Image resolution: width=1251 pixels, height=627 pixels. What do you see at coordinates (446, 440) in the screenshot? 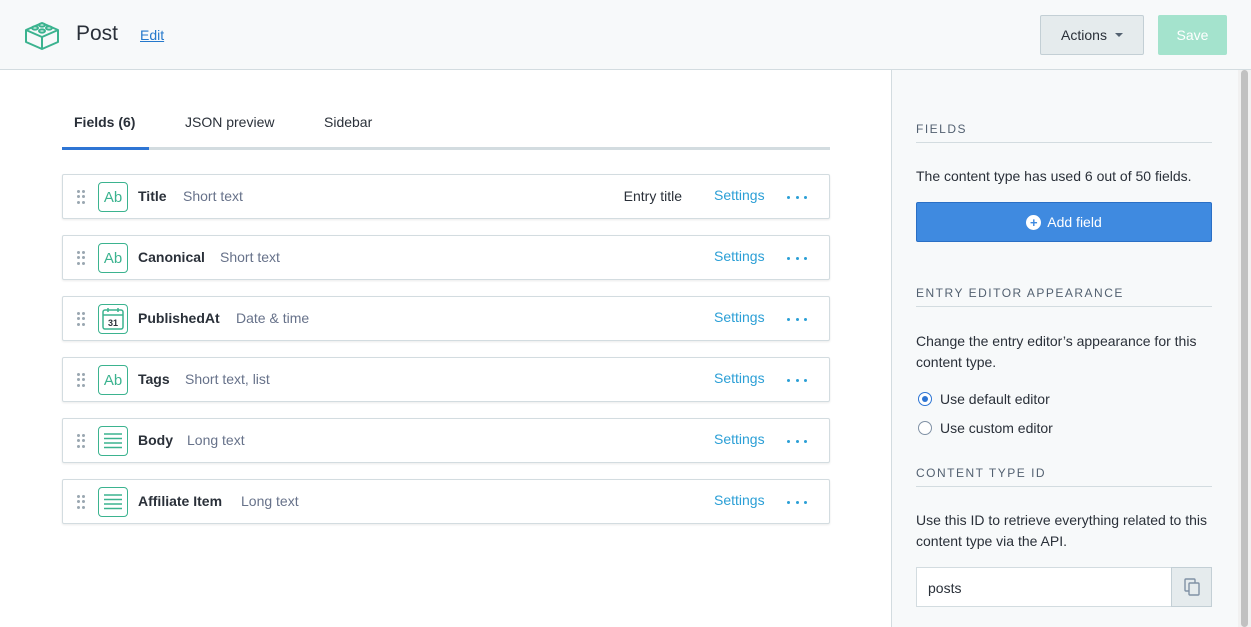
I see `field-row-body: Body Long text Settings` at bounding box center [446, 440].